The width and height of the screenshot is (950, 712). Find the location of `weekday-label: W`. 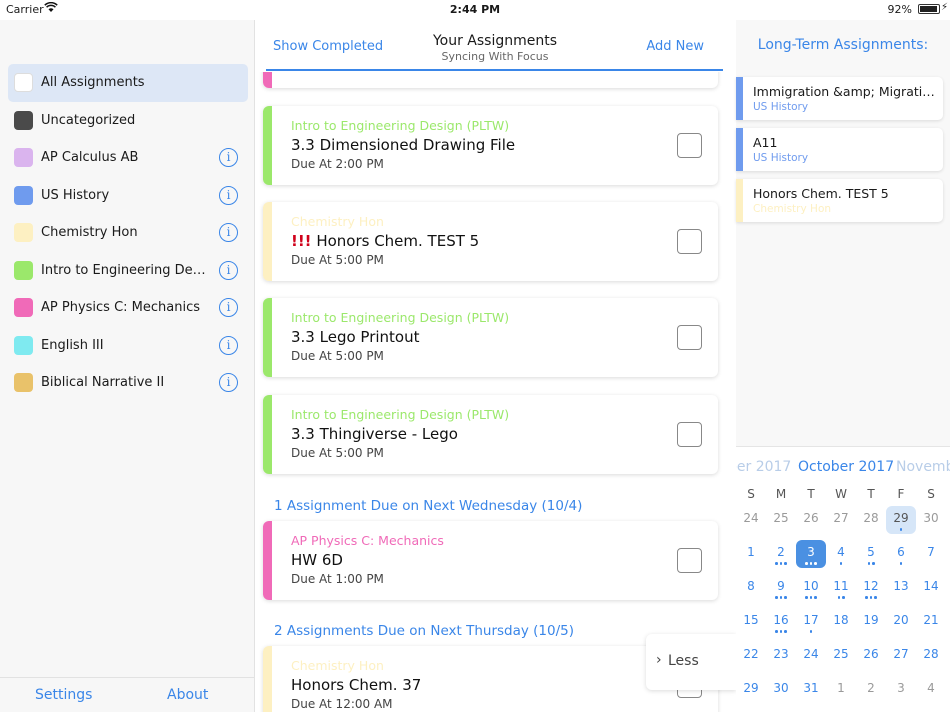

weekday-label: W is located at coordinates (841, 494).